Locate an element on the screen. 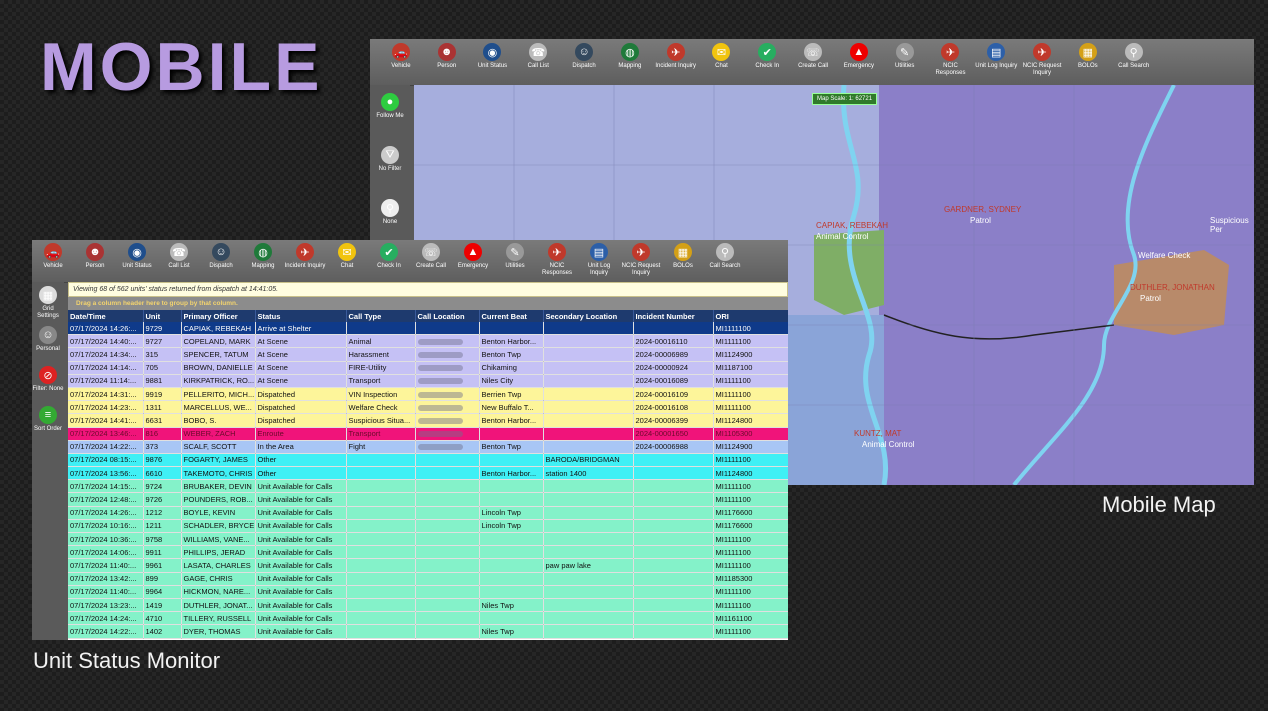 The image size is (1268, 711). map-toolbar-button-utilities: ✎ Utilities is located at coordinates (905, 62).